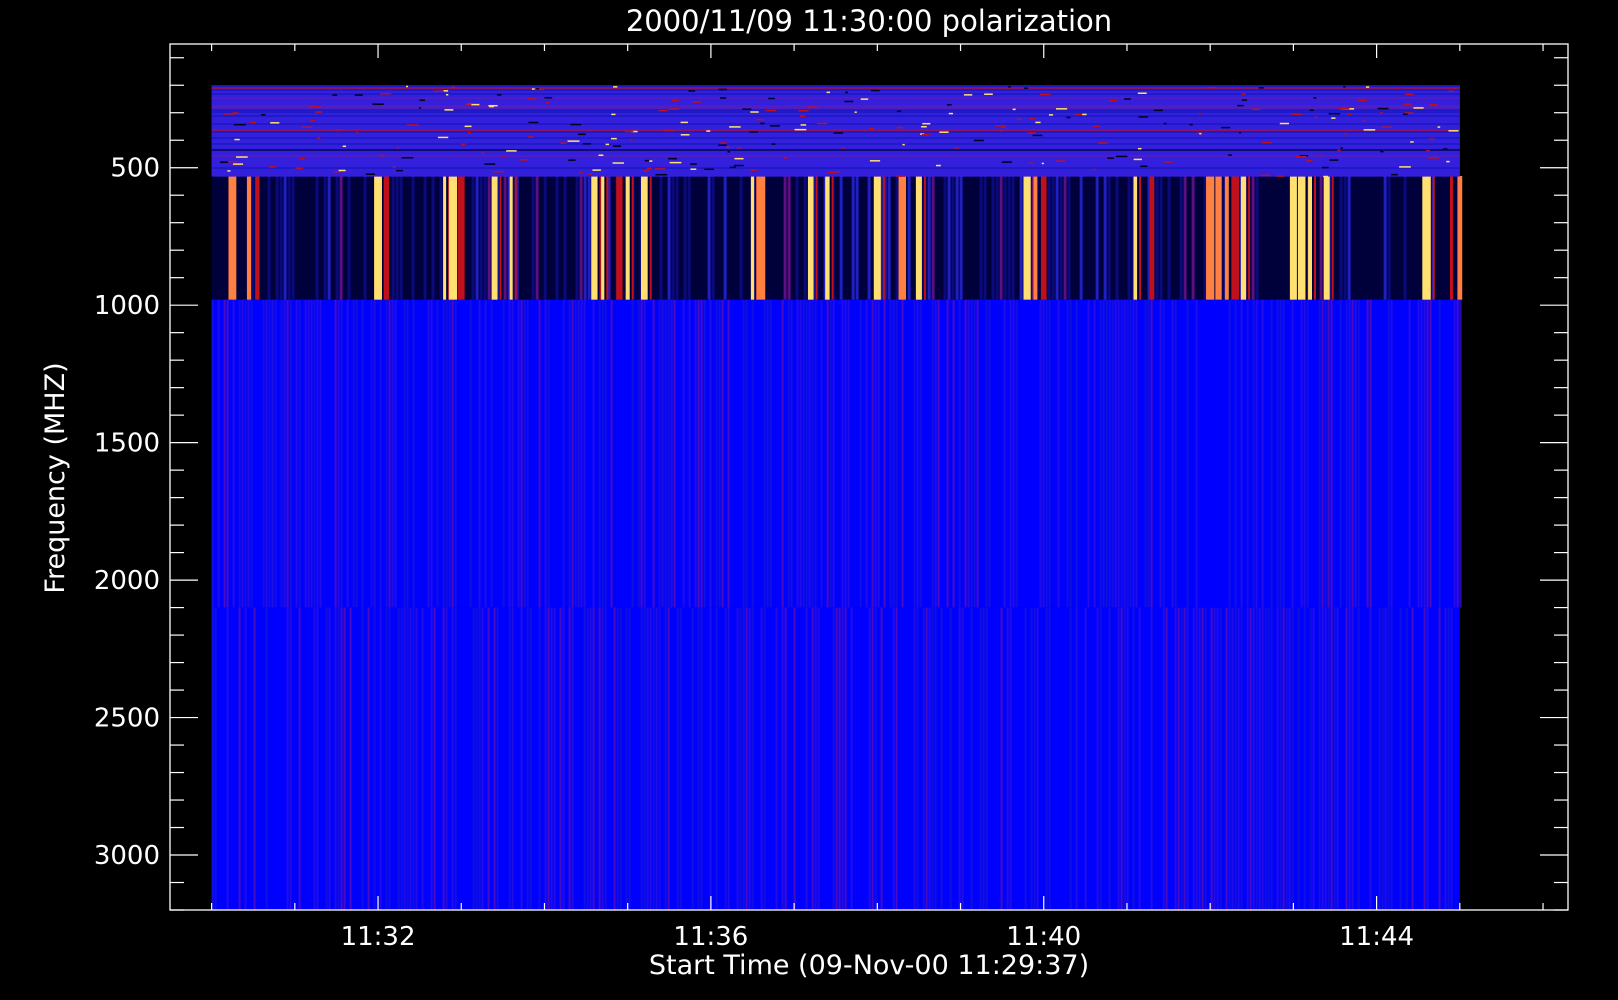 This screenshot has width=1618, height=1000. Describe the element at coordinates (710, 937) in the screenshot. I see `x-tick-label: 11:36` at that location.